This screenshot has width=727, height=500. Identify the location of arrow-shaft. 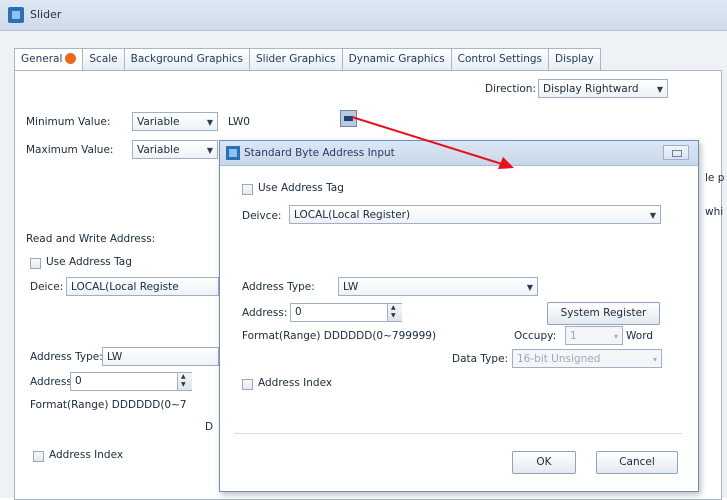
(427, 140).